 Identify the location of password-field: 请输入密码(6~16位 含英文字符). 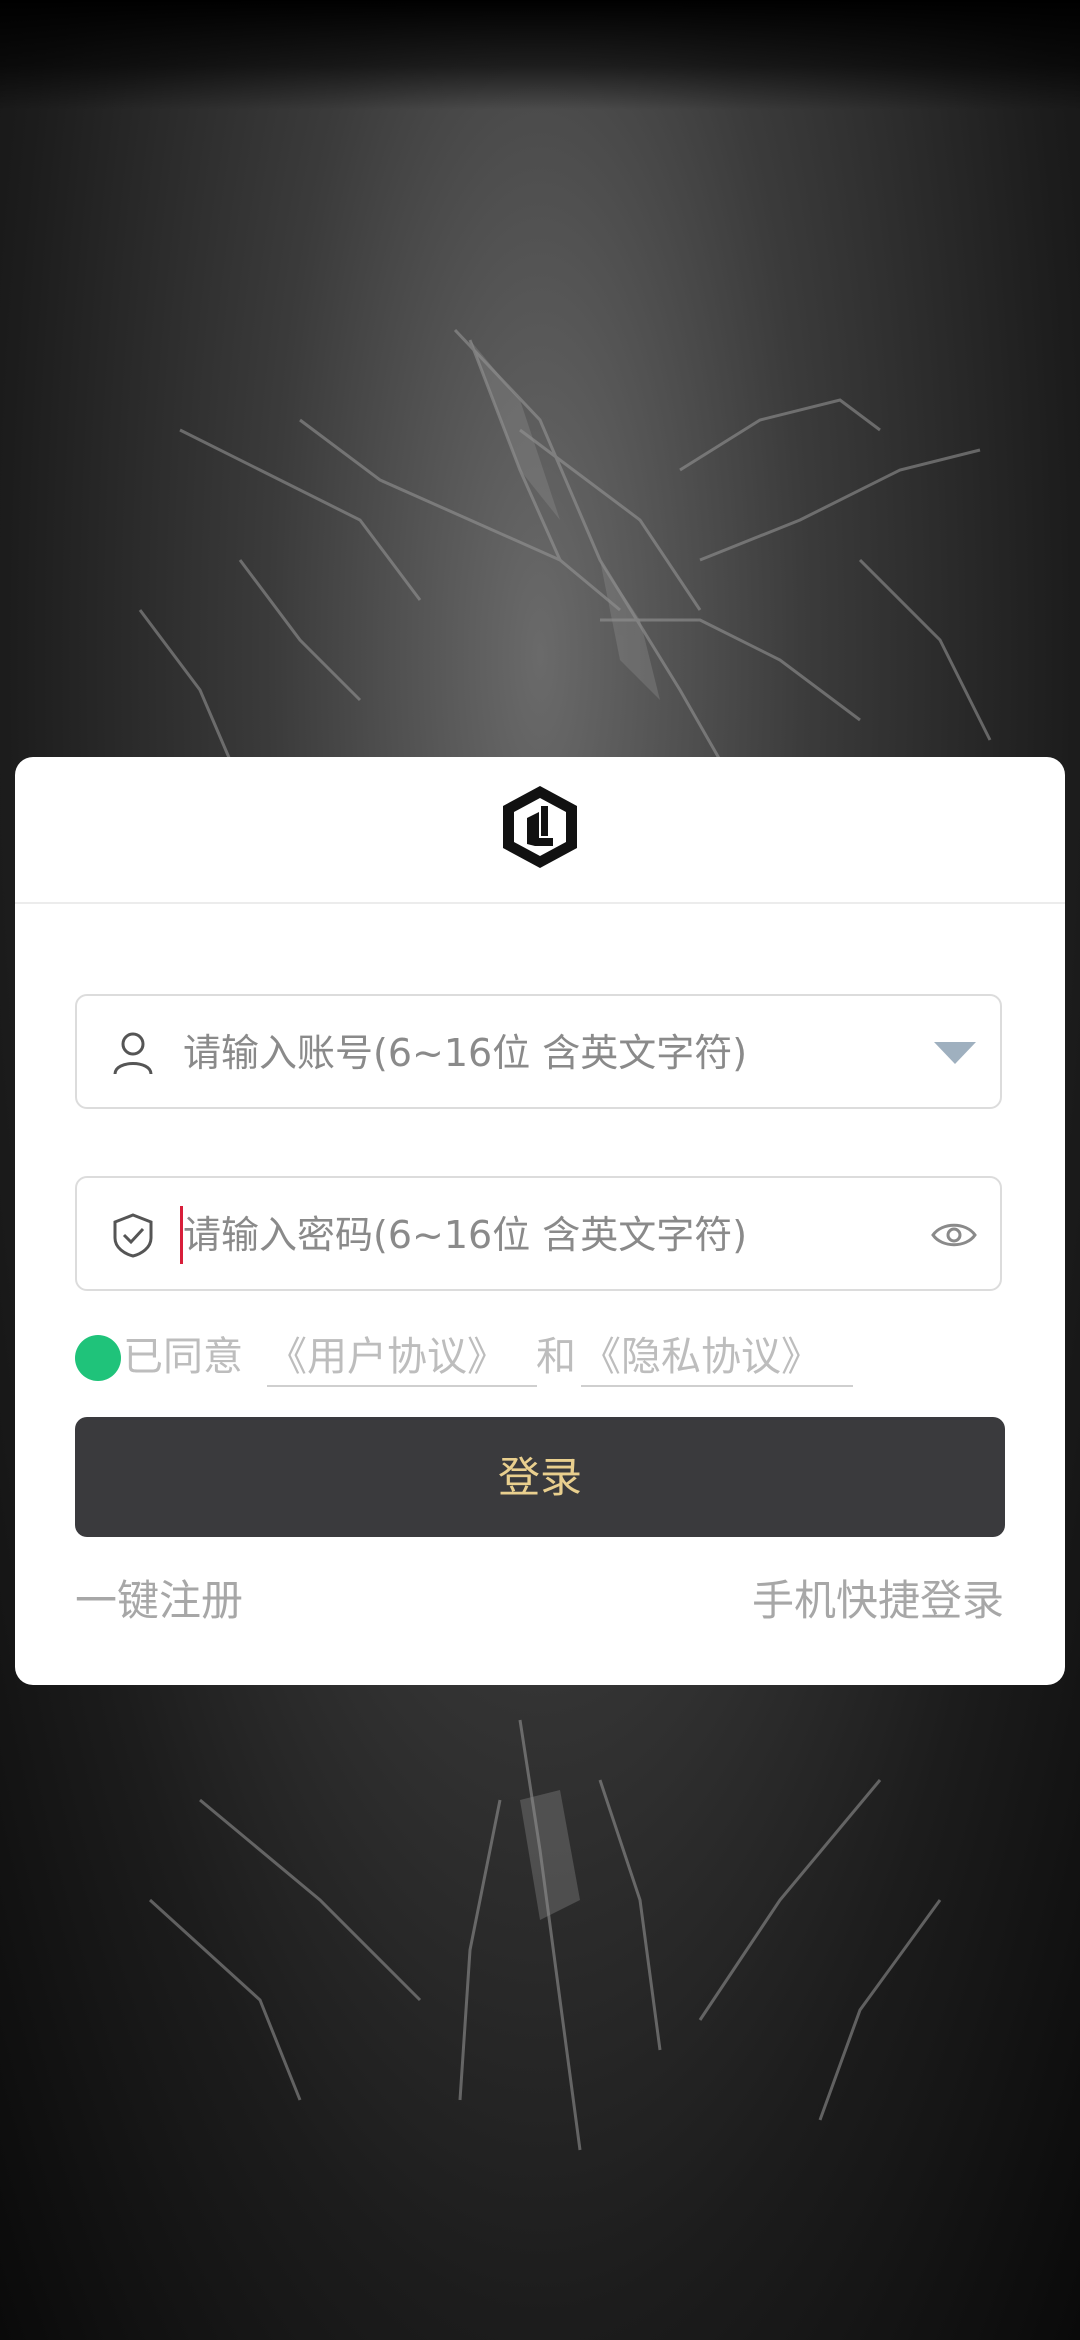
(538, 1233).